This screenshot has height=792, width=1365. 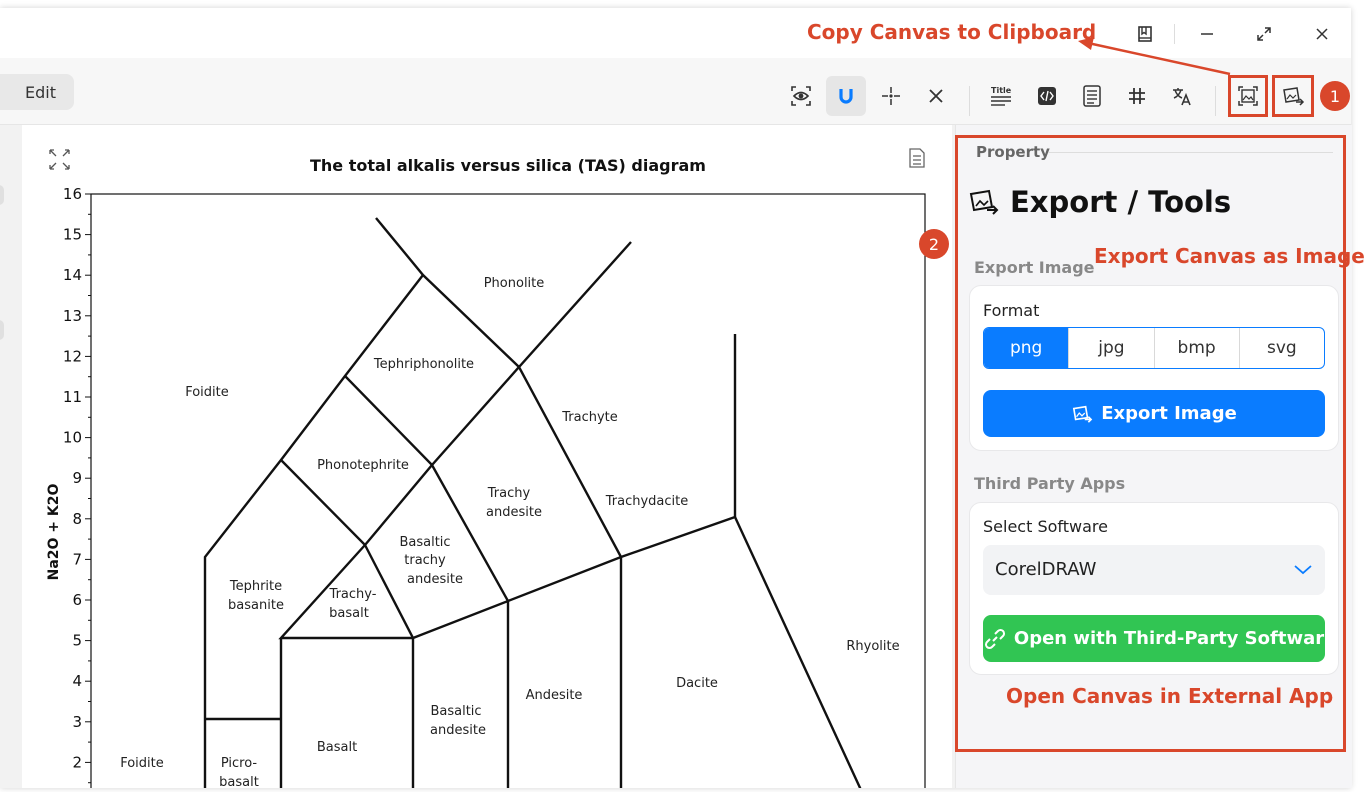 I want to click on y-tick-label: 7, so click(x=77, y=559).